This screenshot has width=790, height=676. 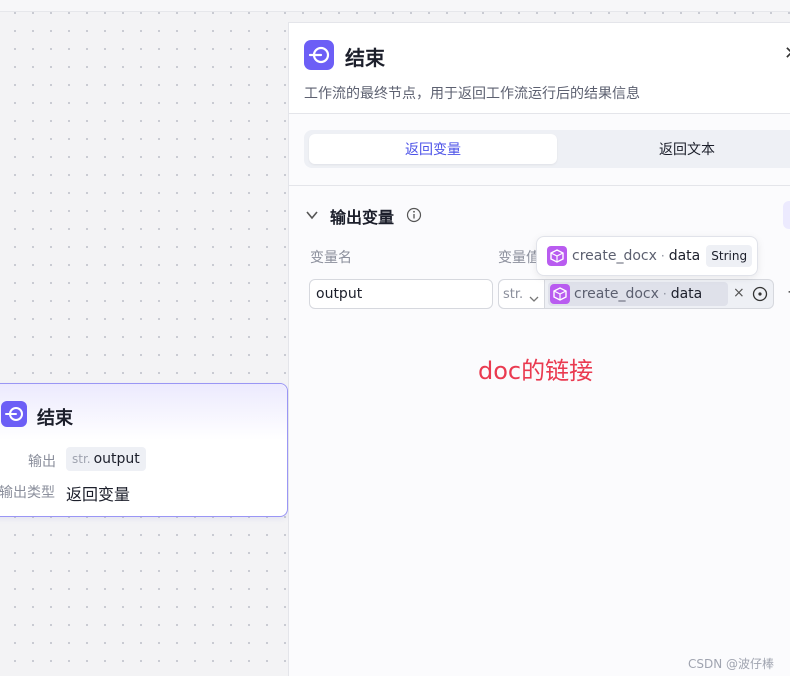 I want to click on output-variable-name: output, so click(x=116, y=459).